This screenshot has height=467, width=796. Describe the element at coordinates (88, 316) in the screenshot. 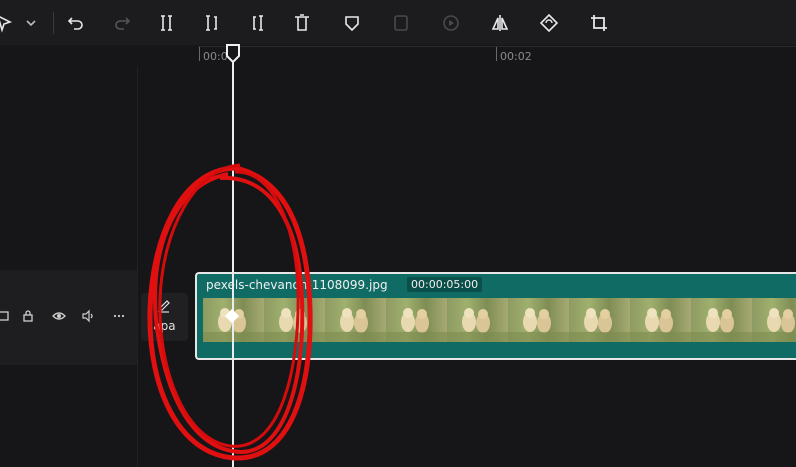

I see `audio-icon` at that location.